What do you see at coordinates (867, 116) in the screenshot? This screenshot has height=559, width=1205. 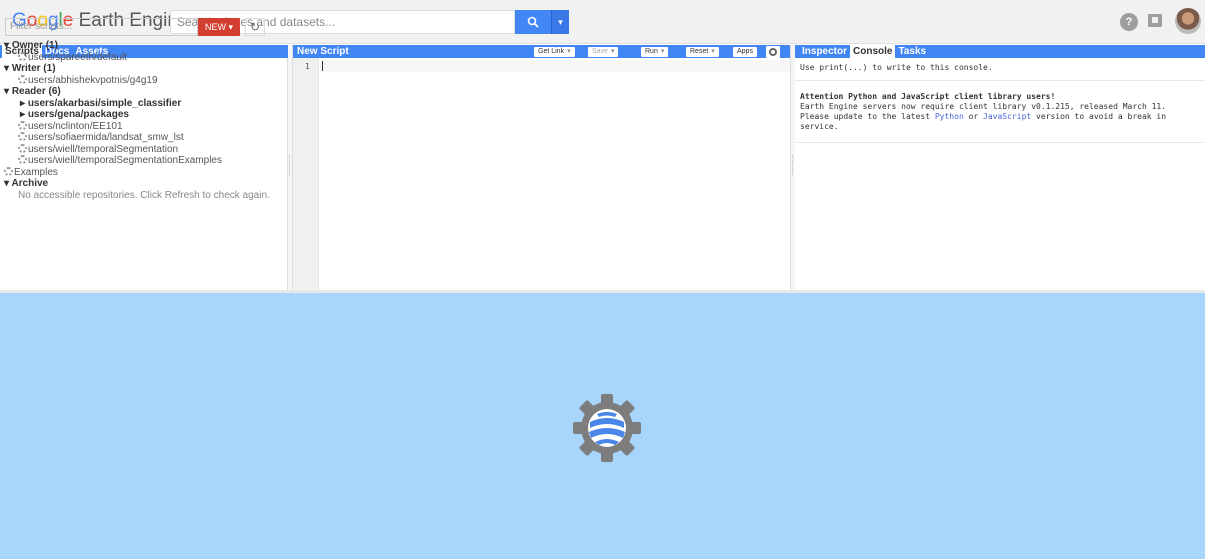 I see `notice-text: Please update to the latest` at bounding box center [867, 116].